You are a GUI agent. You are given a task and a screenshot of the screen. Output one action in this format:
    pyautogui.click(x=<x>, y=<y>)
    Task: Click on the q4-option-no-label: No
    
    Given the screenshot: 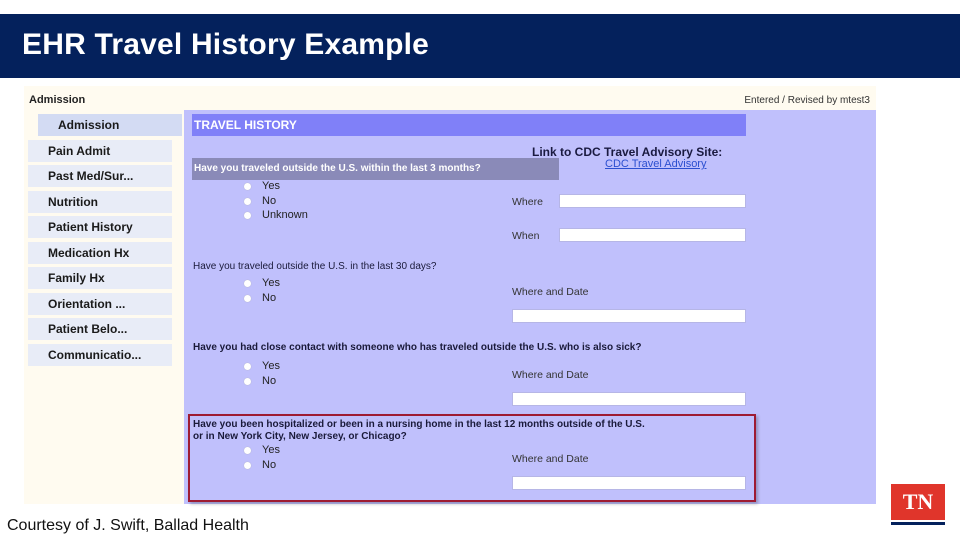 What is the action you would take?
    pyautogui.click(x=269, y=465)
    